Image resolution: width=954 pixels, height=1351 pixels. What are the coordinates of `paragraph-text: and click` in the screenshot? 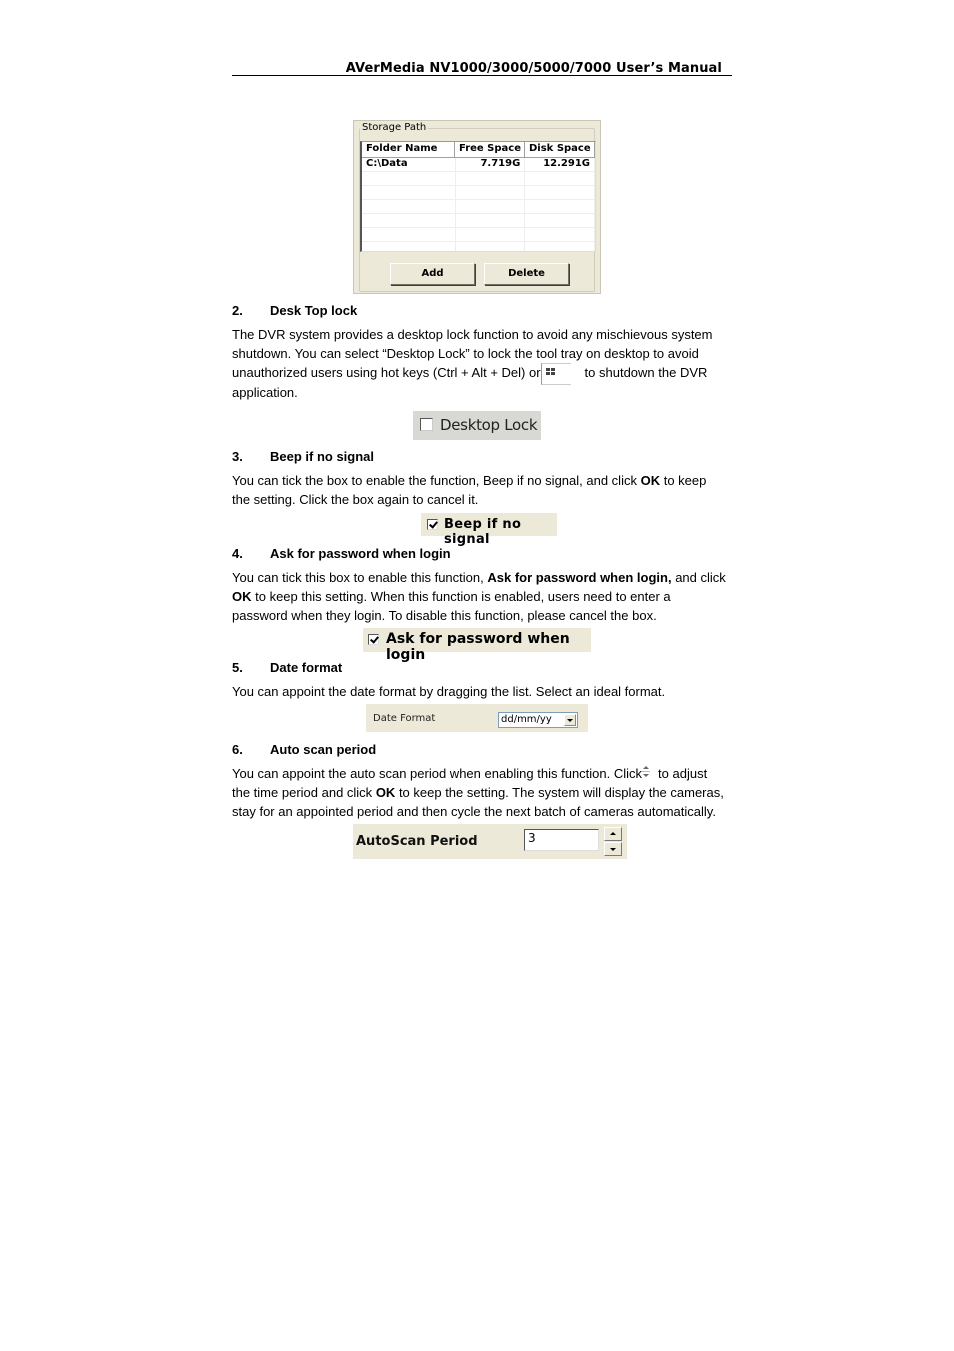 It's located at (700, 577).